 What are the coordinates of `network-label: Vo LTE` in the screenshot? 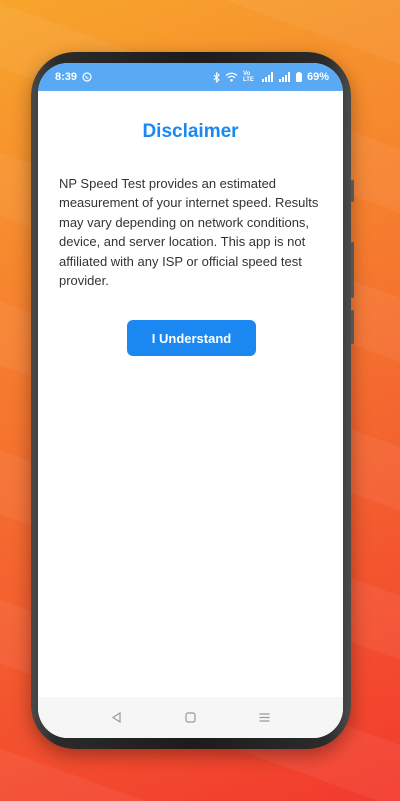 It's located at (248, 77).